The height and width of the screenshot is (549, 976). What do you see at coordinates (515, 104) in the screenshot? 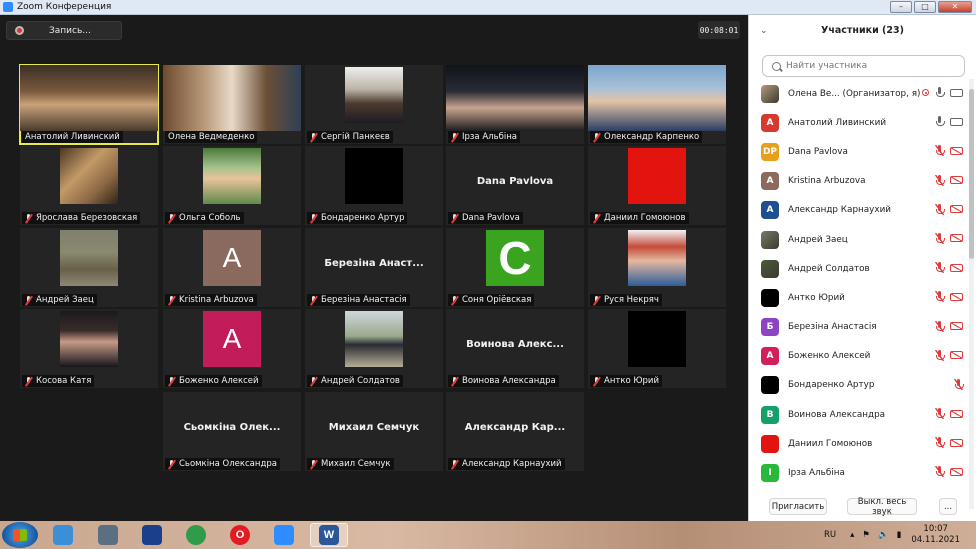
I see `video-tile: Ірза Альбіна` at bounding box center [515, 104].